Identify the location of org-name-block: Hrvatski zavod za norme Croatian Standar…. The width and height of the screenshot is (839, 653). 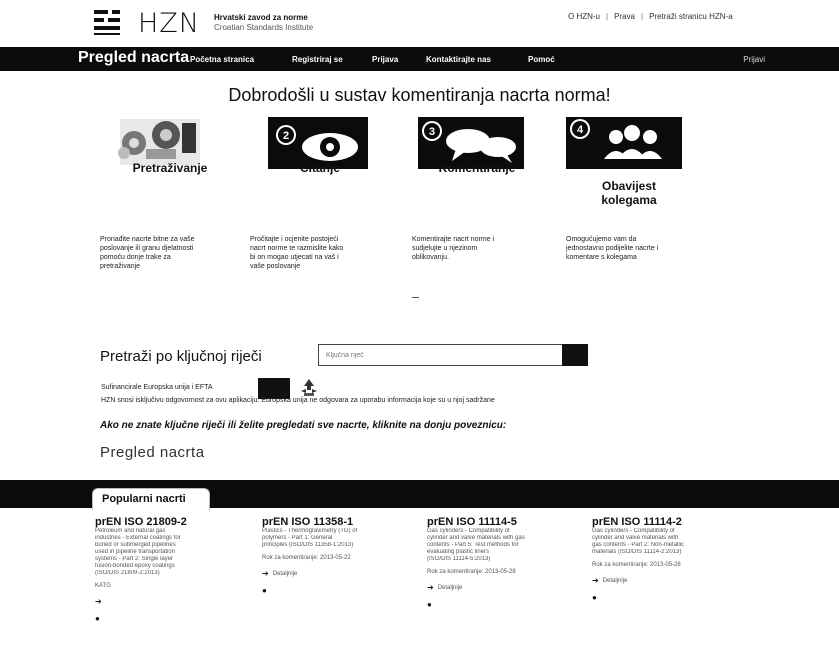
(263, 23).